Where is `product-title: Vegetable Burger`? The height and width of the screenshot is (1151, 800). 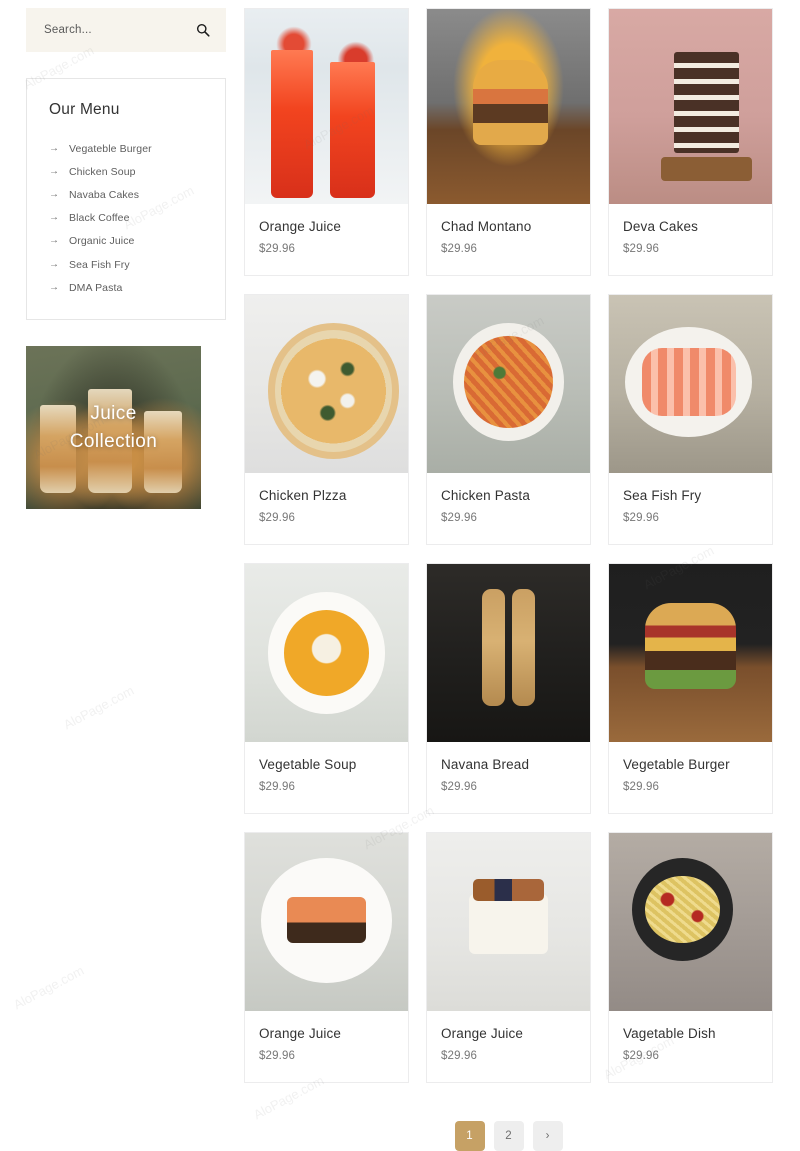
product-title: Vegetable Burger is located at coordinates (676, 764).